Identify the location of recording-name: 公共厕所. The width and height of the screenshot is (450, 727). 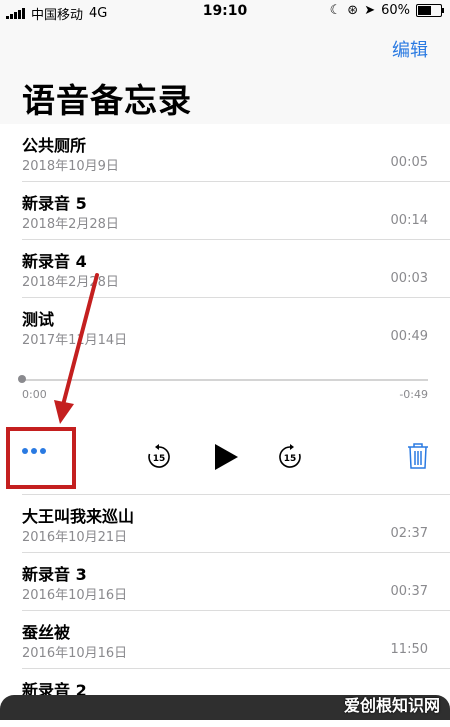
(54, 145).